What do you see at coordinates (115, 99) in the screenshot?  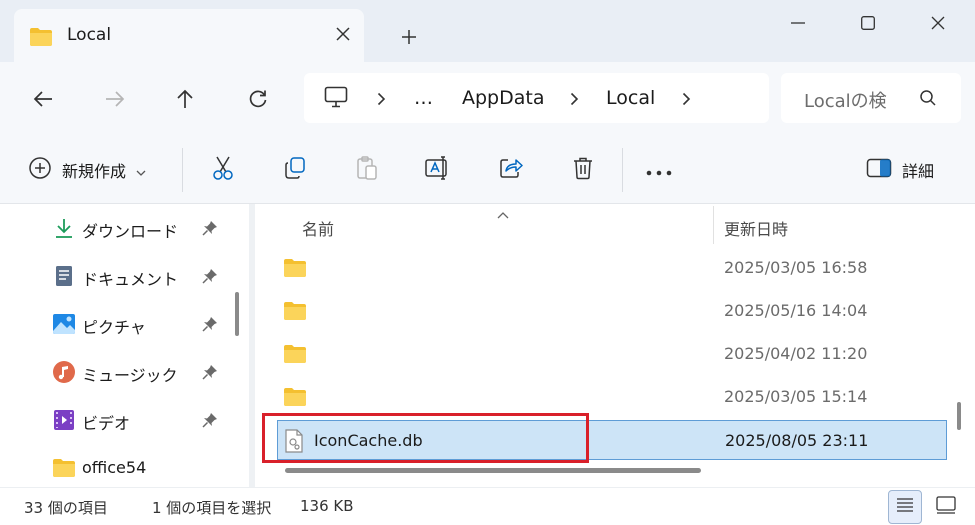 I see `forward-arrow-icon` at bounding box center [115, 99].